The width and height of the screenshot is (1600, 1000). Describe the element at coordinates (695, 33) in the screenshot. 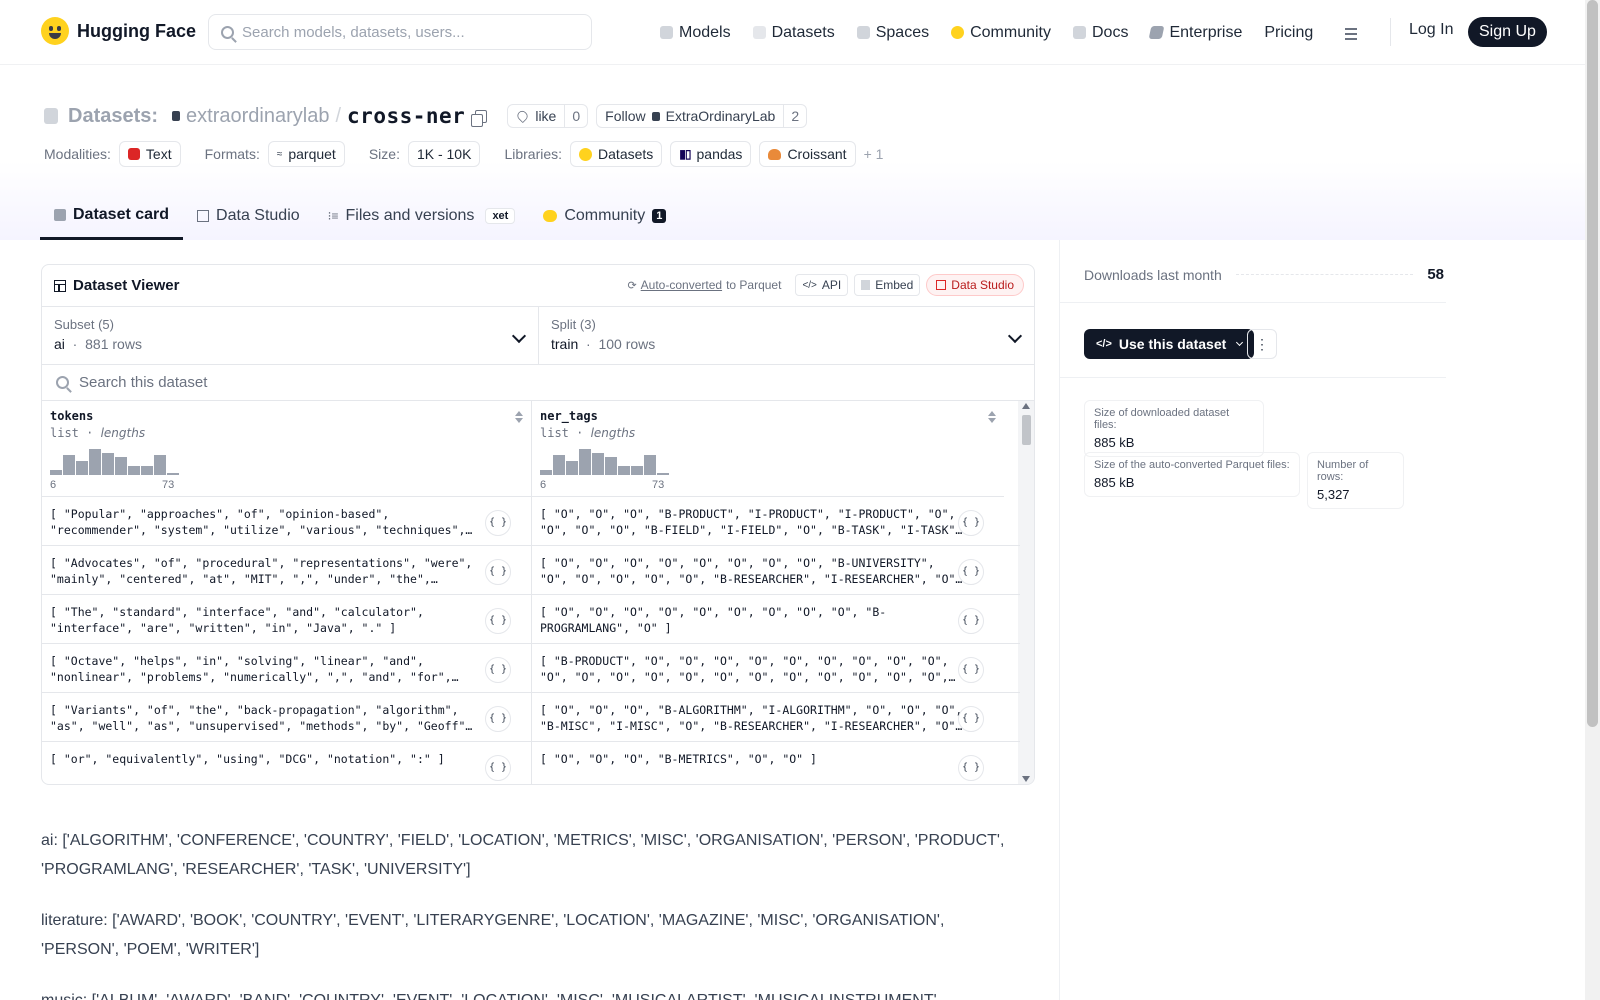

I see `nav-models: Models` at that location.